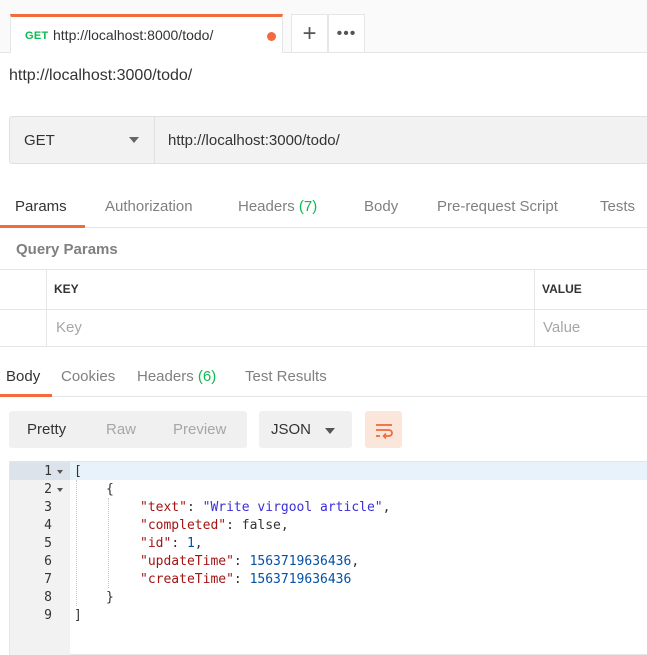 Image resolution: width=647 pixels, height=655 pixels. Describe the element at coordinates (183, 525) in the screenshot. I see `json-key: "completed"` at that location.